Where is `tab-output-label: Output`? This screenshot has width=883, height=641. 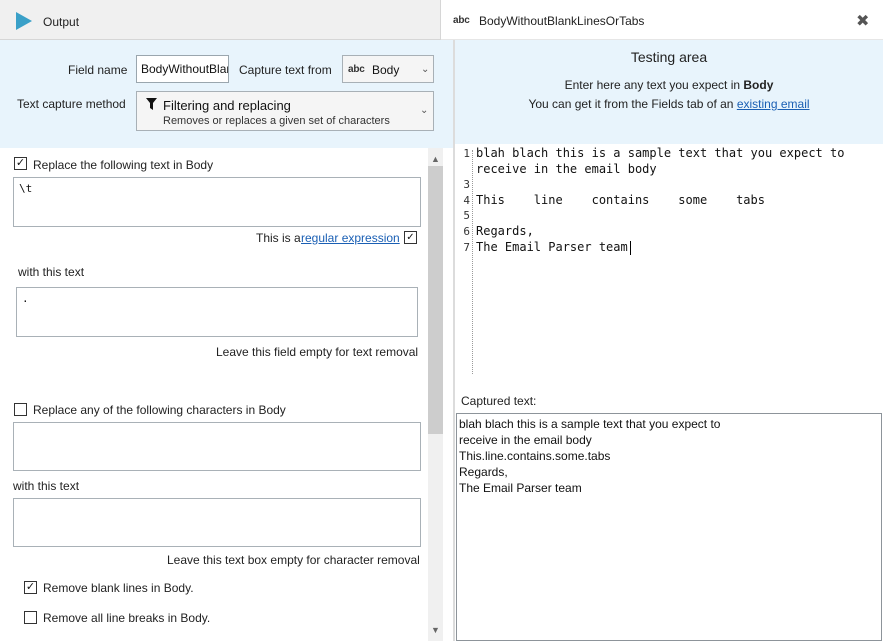
tab-output-label: Output is located at coordinates (61, 22).